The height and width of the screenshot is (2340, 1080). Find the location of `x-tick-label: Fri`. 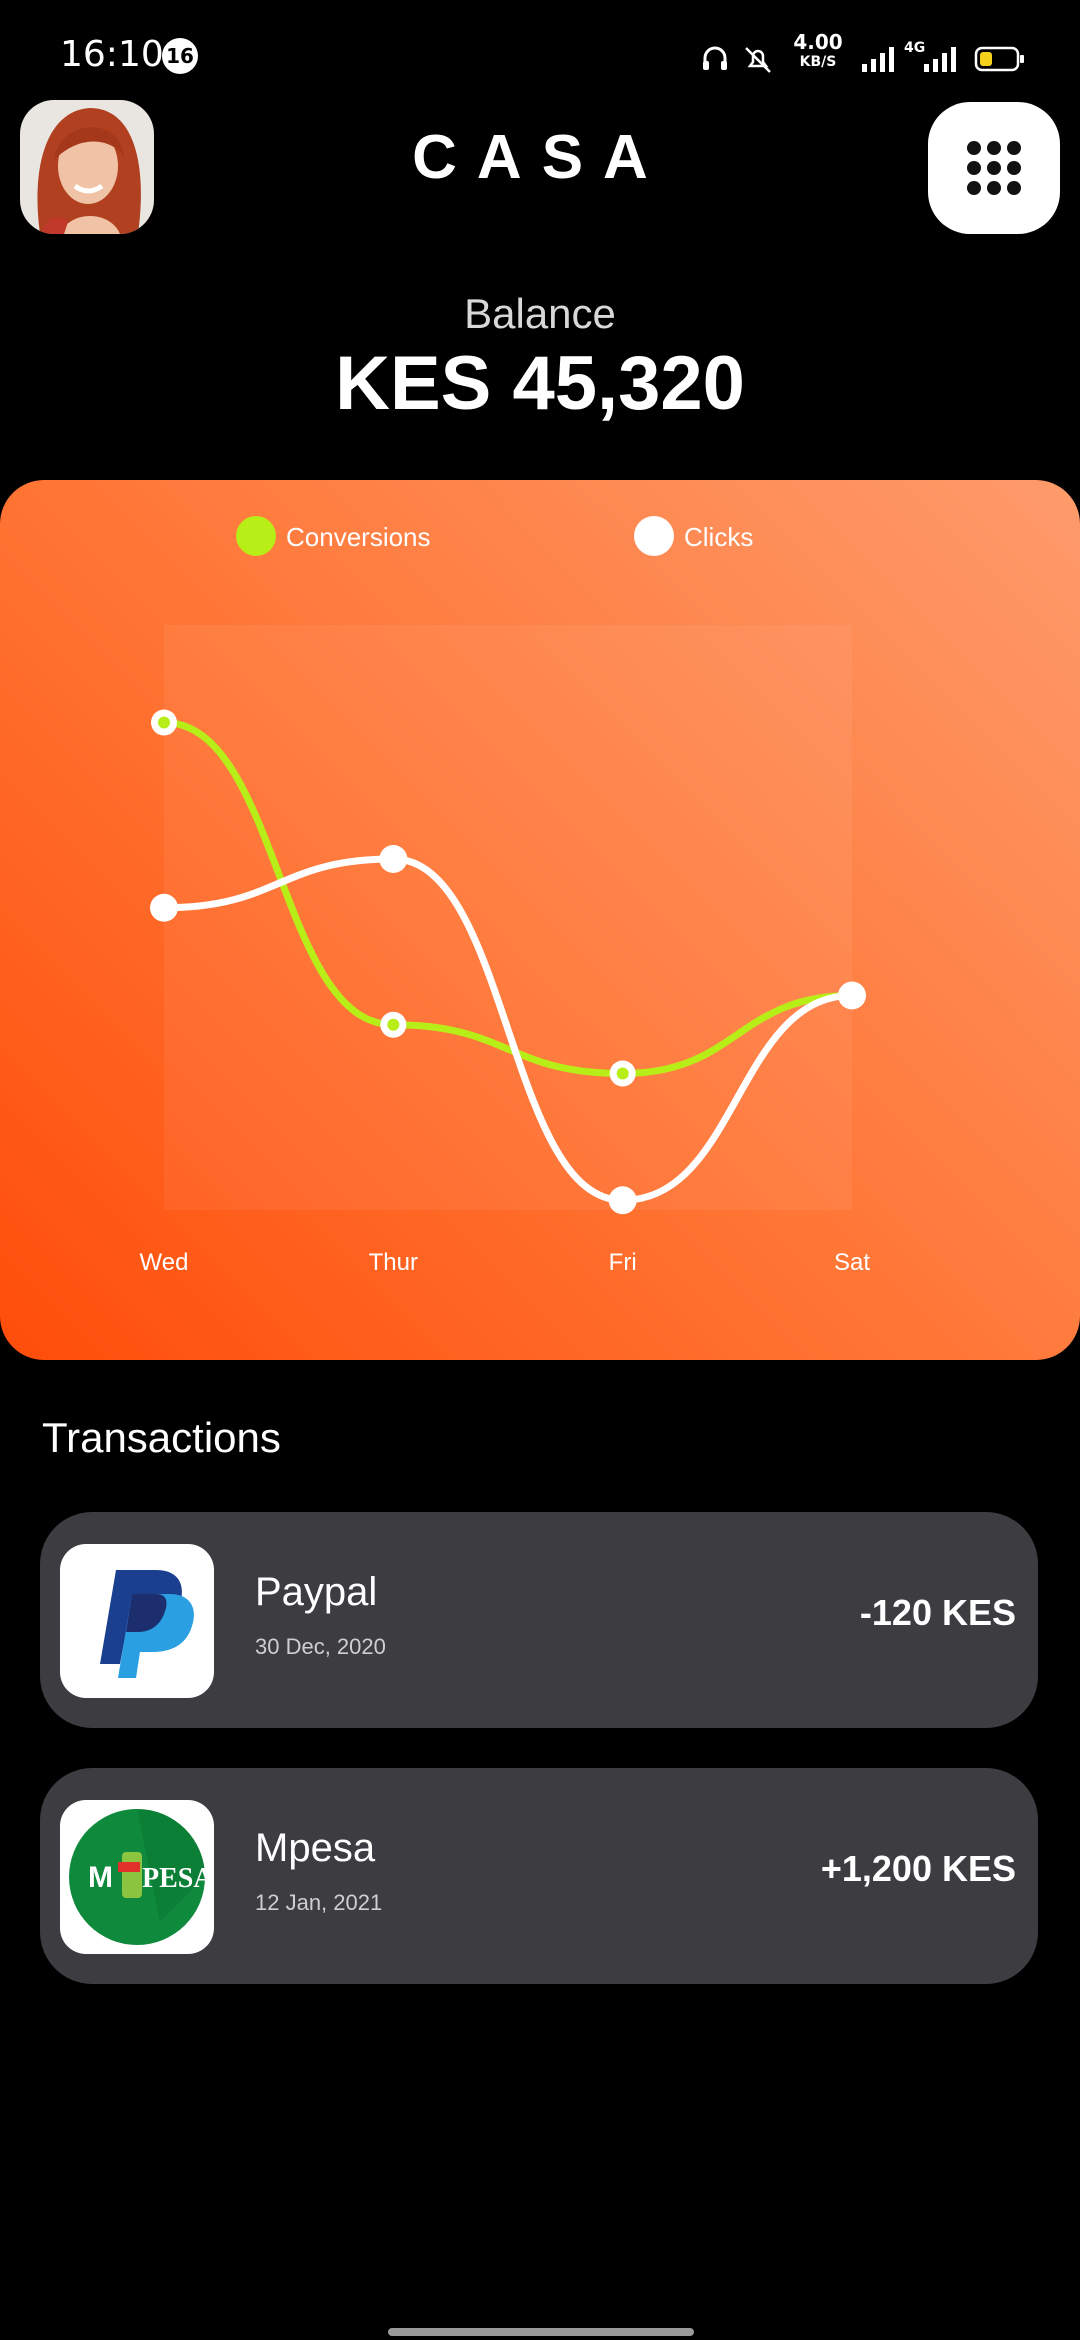

x-tick-label: Fri is located at coordinates (623, 1262).